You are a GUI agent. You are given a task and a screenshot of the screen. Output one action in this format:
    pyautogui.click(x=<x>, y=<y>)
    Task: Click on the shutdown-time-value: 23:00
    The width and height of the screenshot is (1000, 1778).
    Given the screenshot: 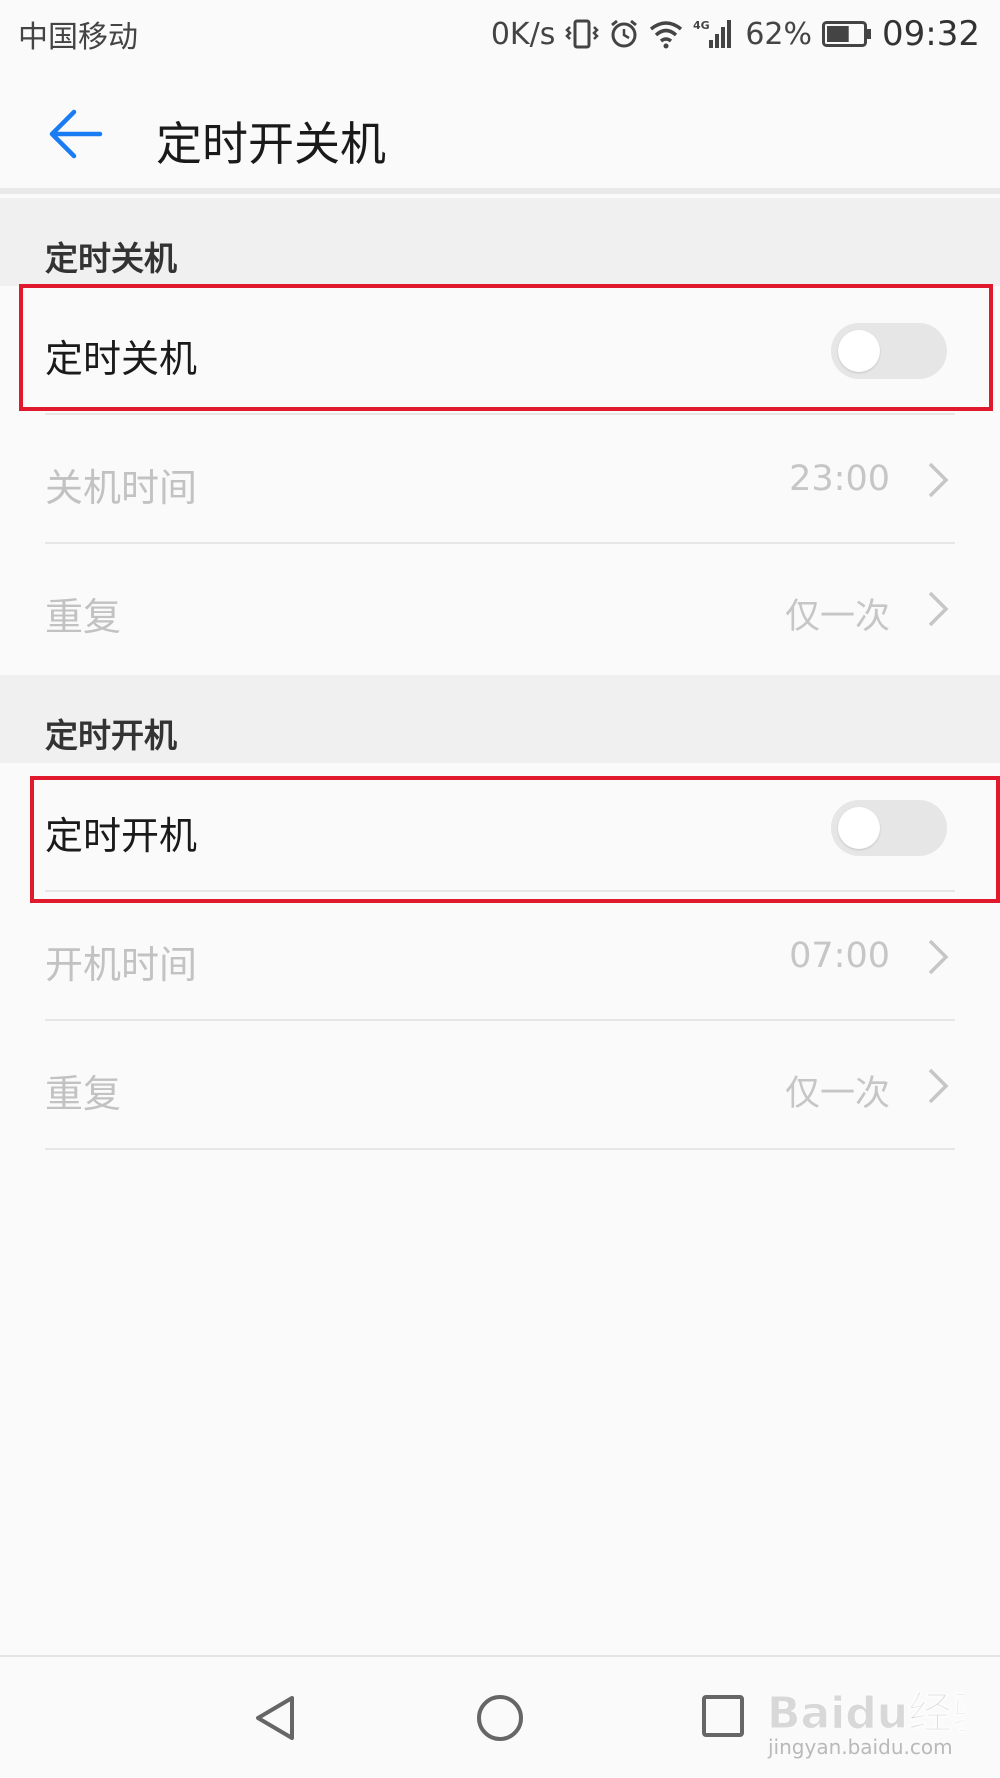 What is the action you would take?
    pyautogui.click(x=839, y=479)
    